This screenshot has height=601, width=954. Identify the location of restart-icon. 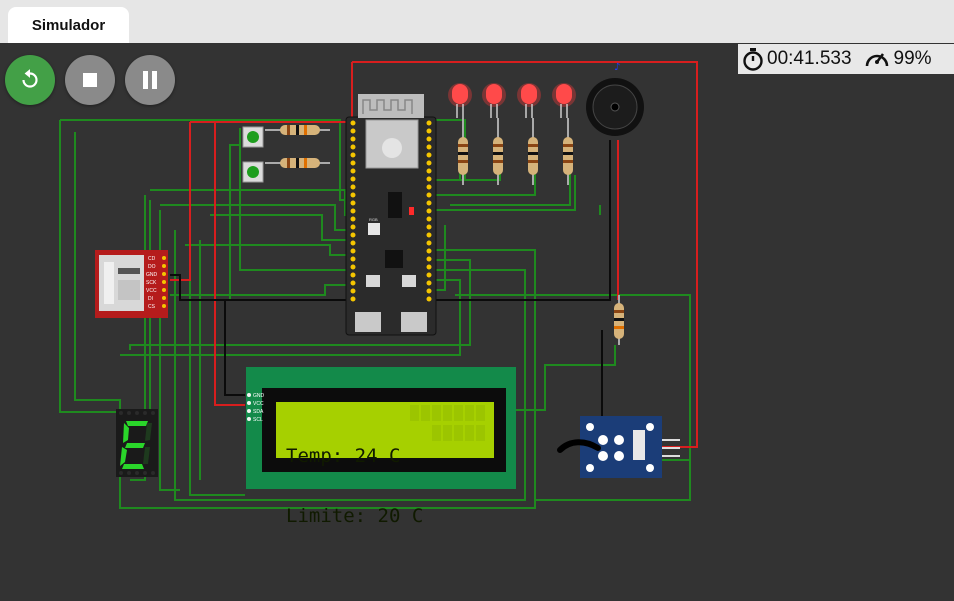
(30, 78).